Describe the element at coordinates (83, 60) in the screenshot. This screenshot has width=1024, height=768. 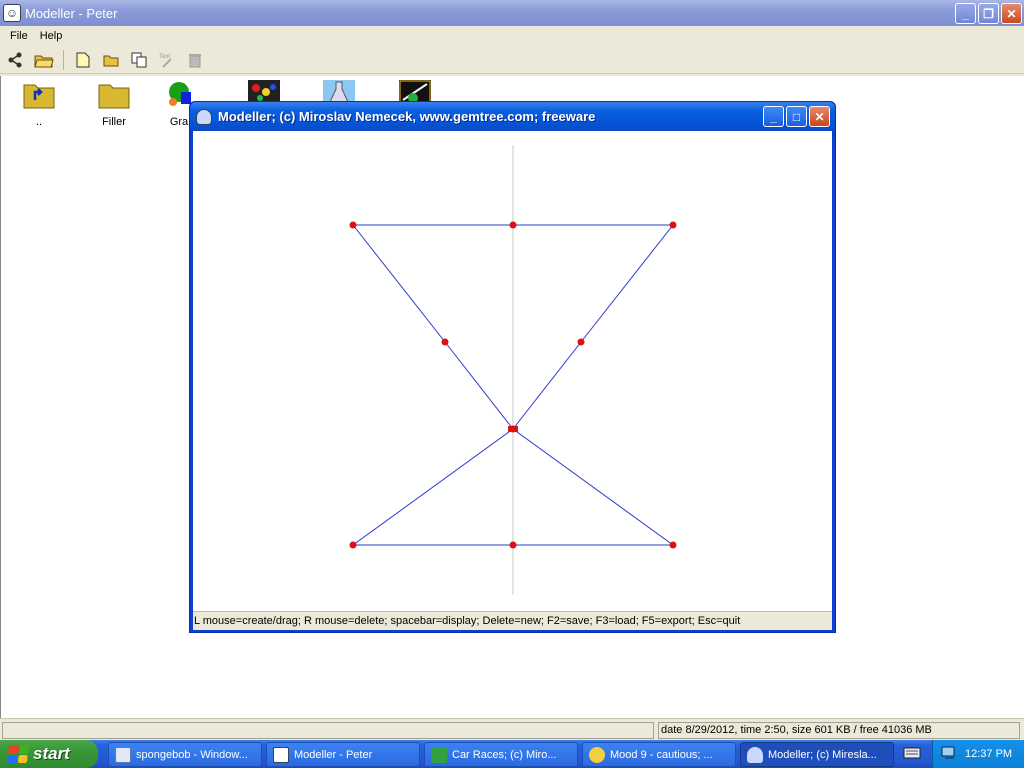
I see `new-file-icon` at that location.